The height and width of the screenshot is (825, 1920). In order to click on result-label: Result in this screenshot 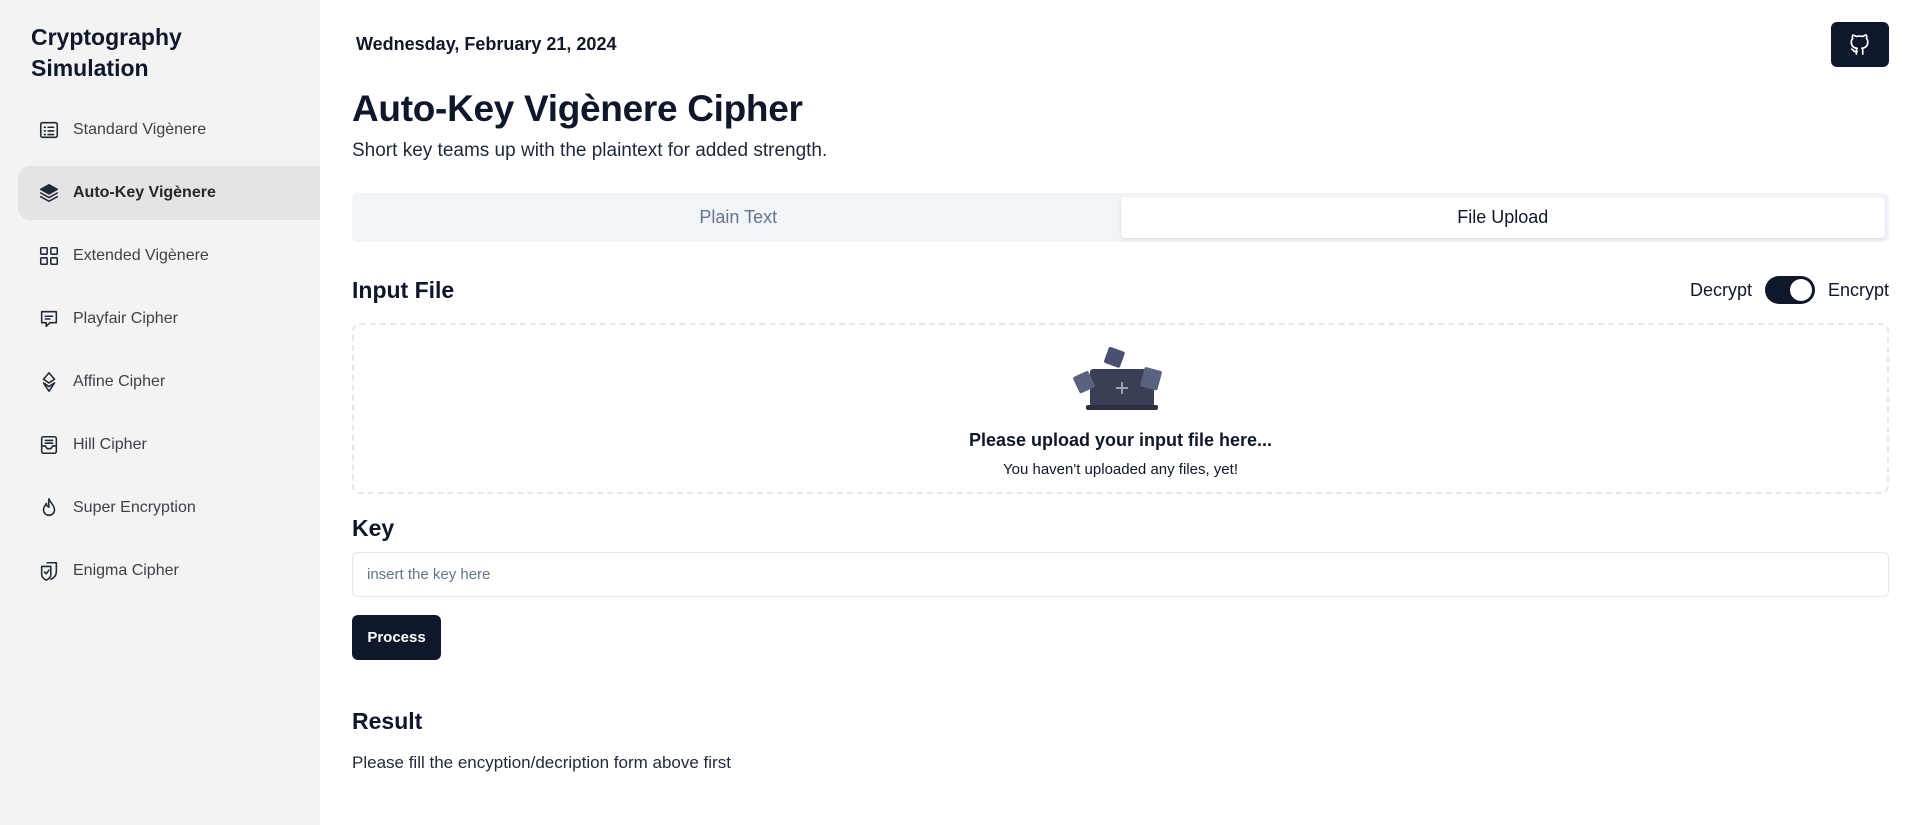, I will do `click(387, 721)`.